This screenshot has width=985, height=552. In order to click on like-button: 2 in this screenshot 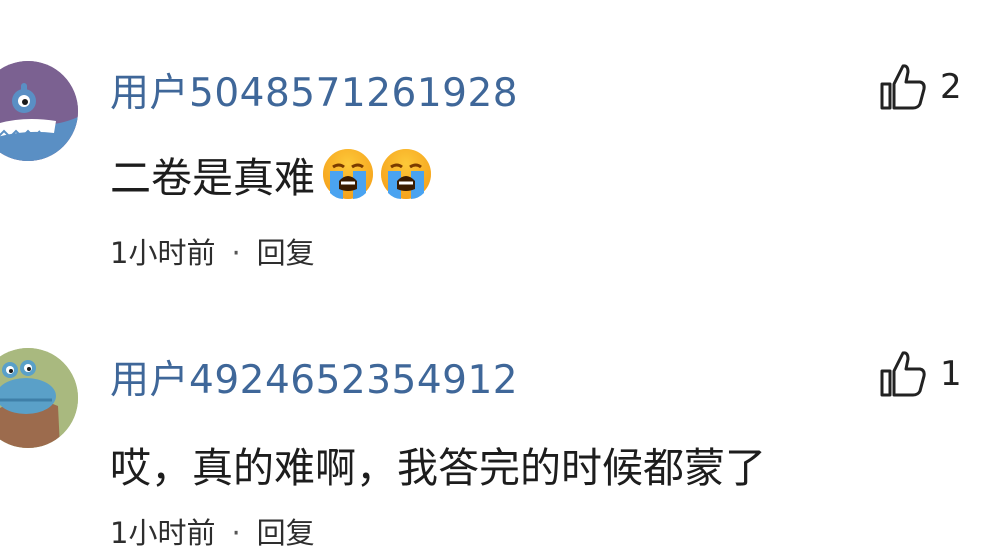, I will do `click(920, 87)`.